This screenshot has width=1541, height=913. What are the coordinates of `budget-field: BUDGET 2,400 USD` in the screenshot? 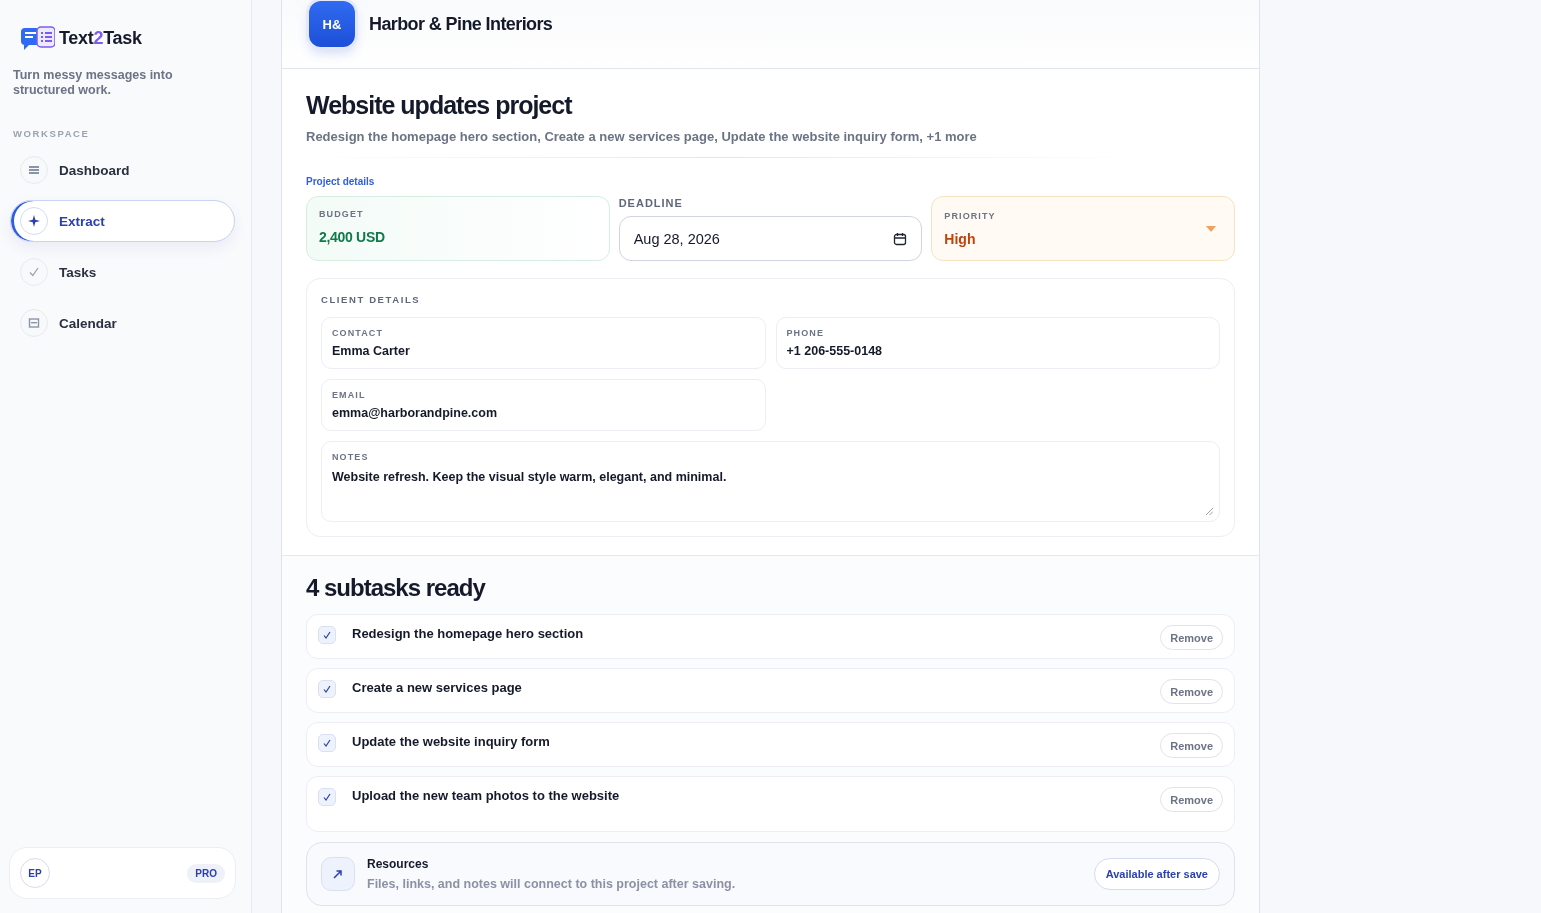 It's located at (458, 228).